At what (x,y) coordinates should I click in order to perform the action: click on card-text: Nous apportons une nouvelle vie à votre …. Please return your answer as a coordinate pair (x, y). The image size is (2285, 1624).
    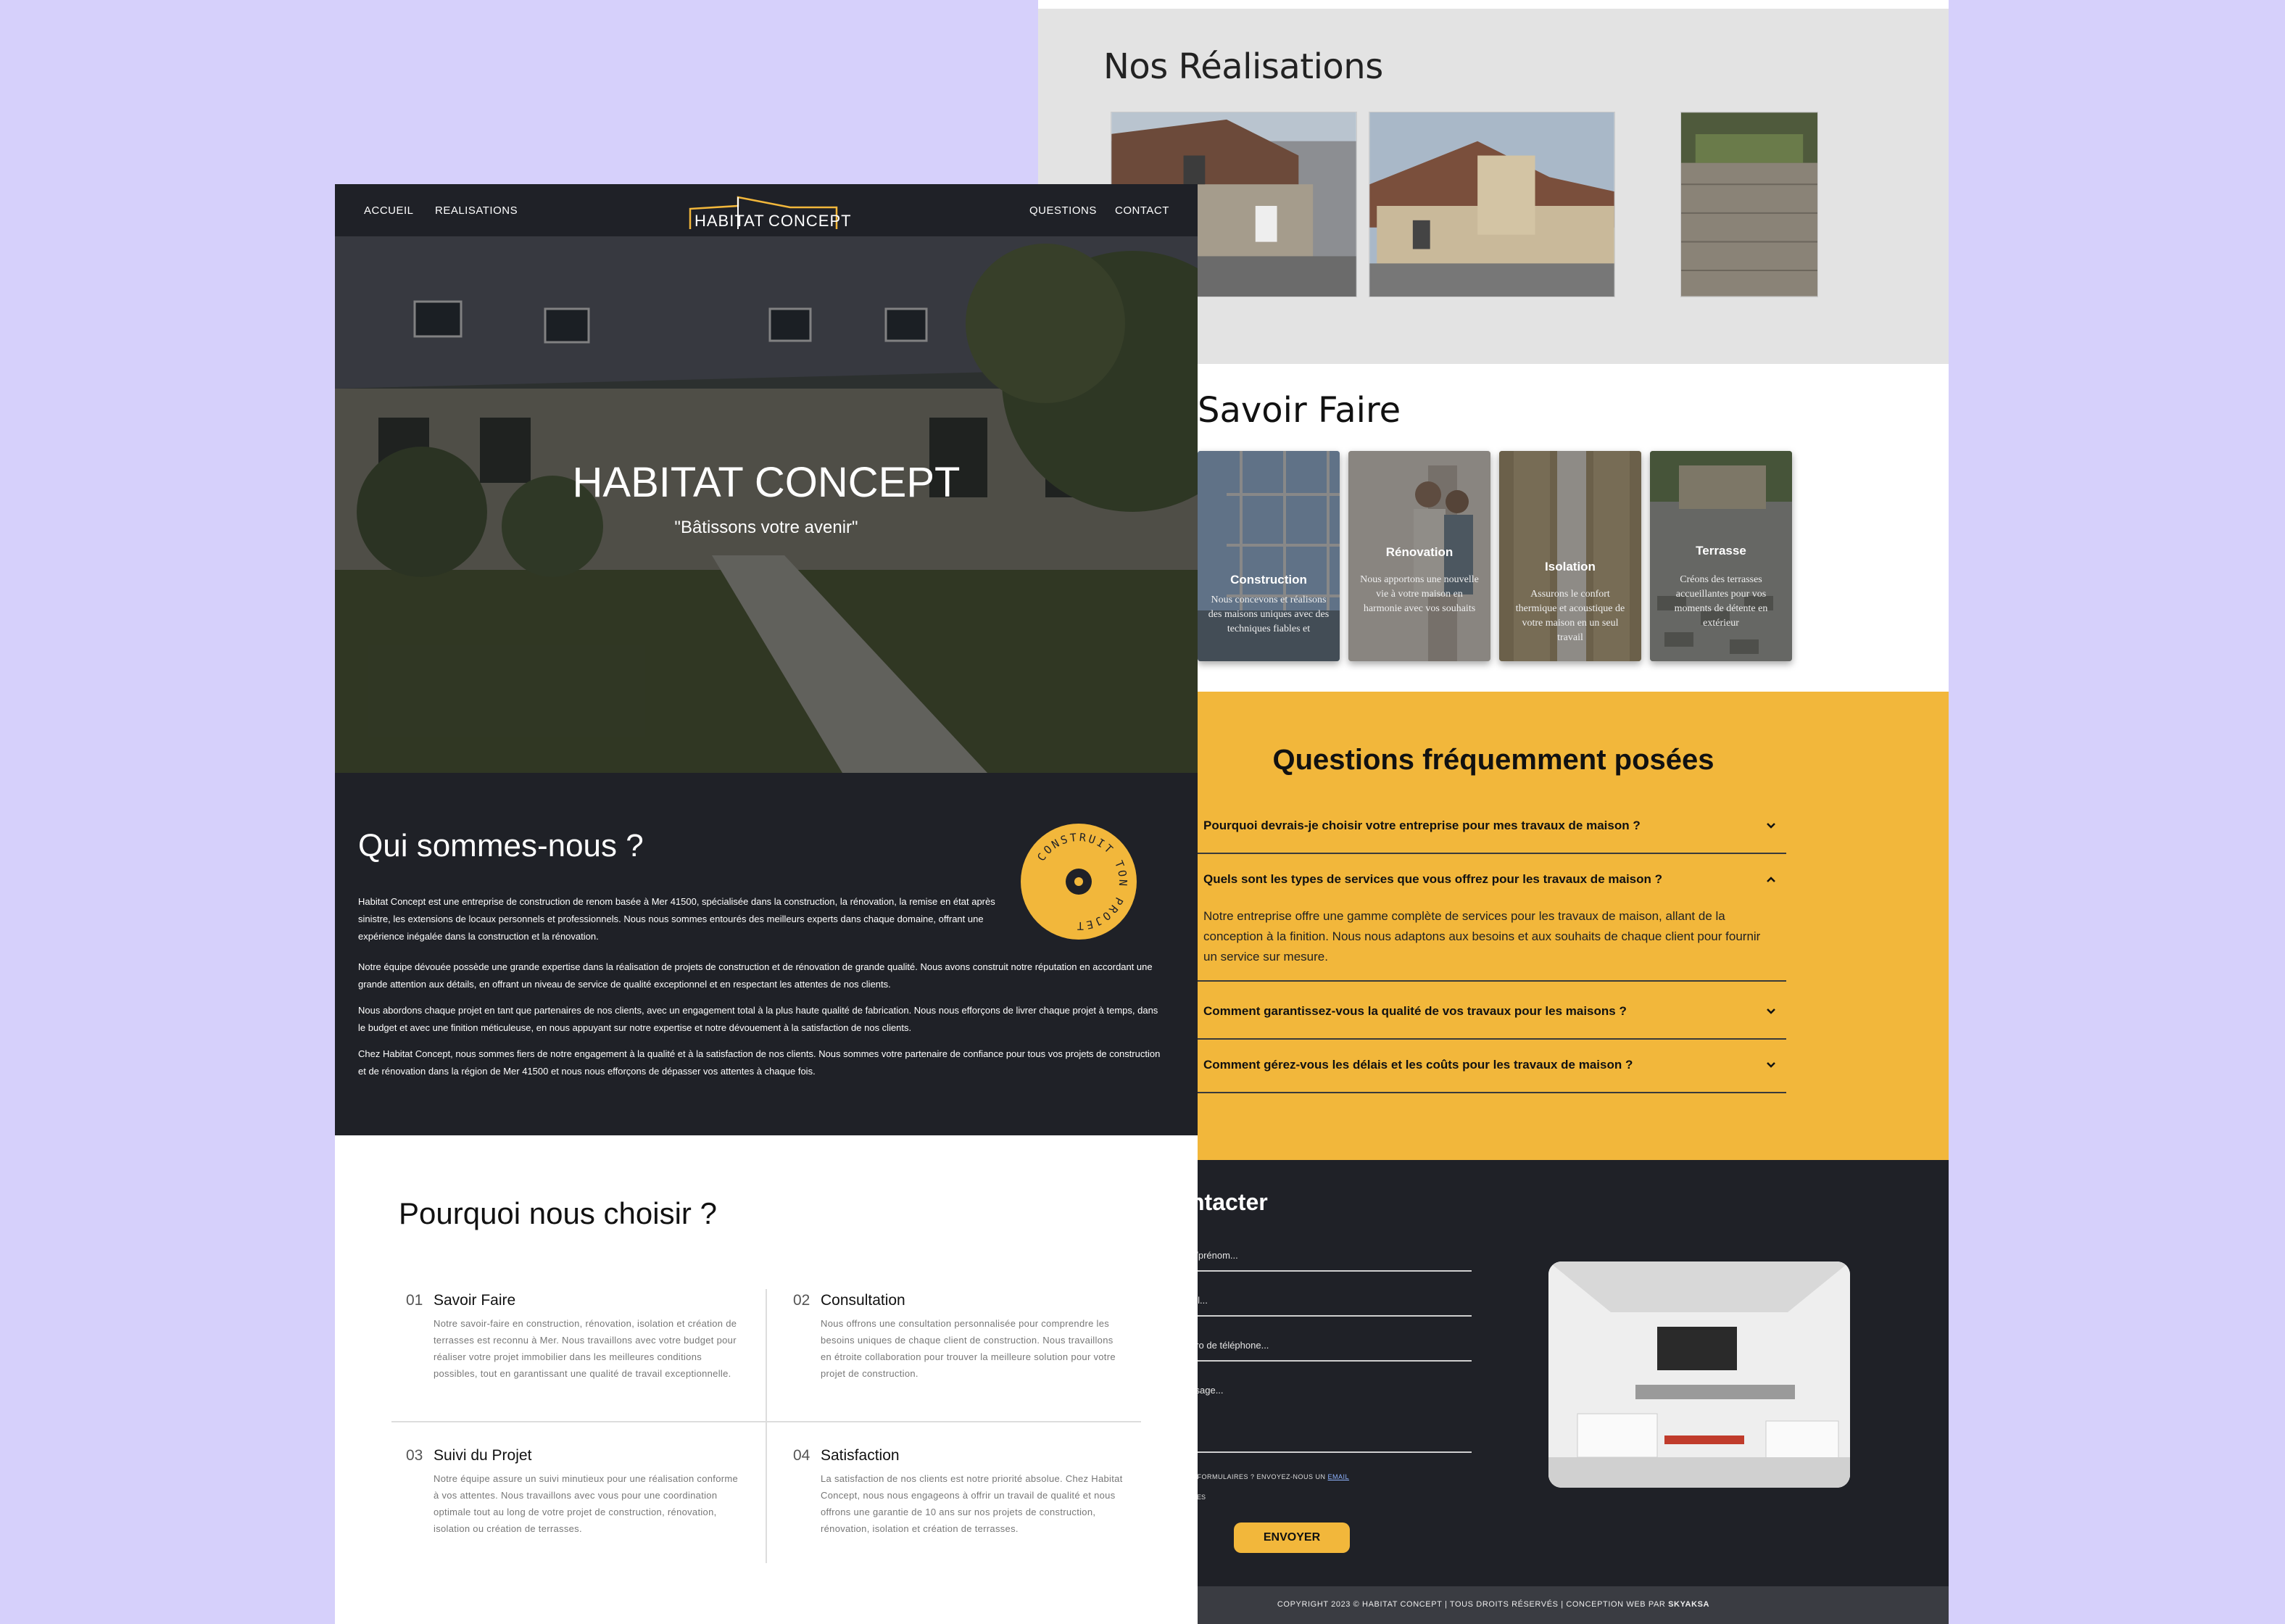
    Looking at the image, I should click on (1419, 594).